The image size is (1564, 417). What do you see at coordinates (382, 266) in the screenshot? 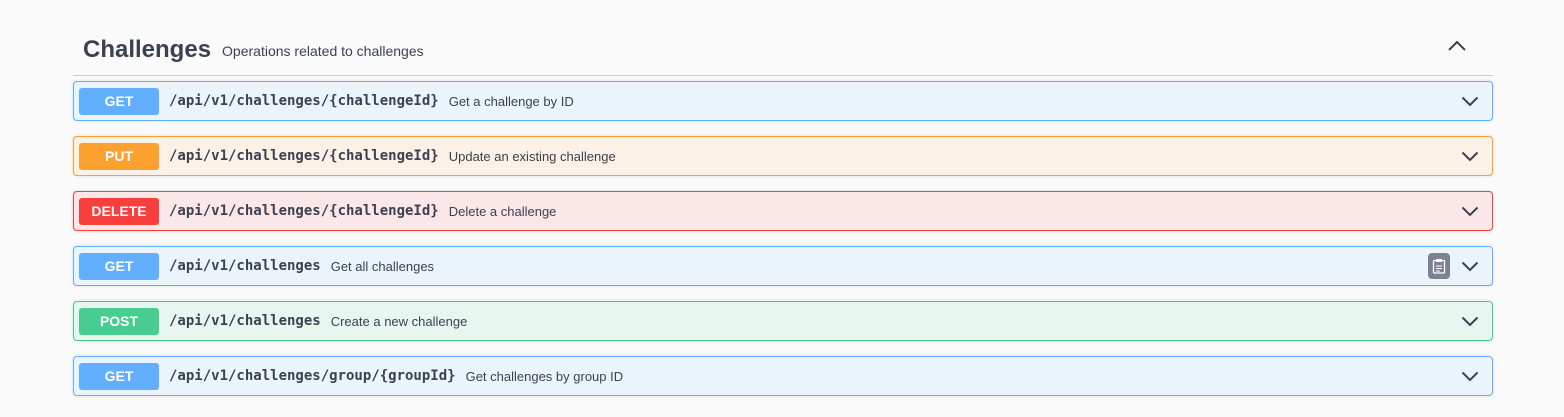
I see `operation-summary: Get all challenges` at bounding box center [382, 266].